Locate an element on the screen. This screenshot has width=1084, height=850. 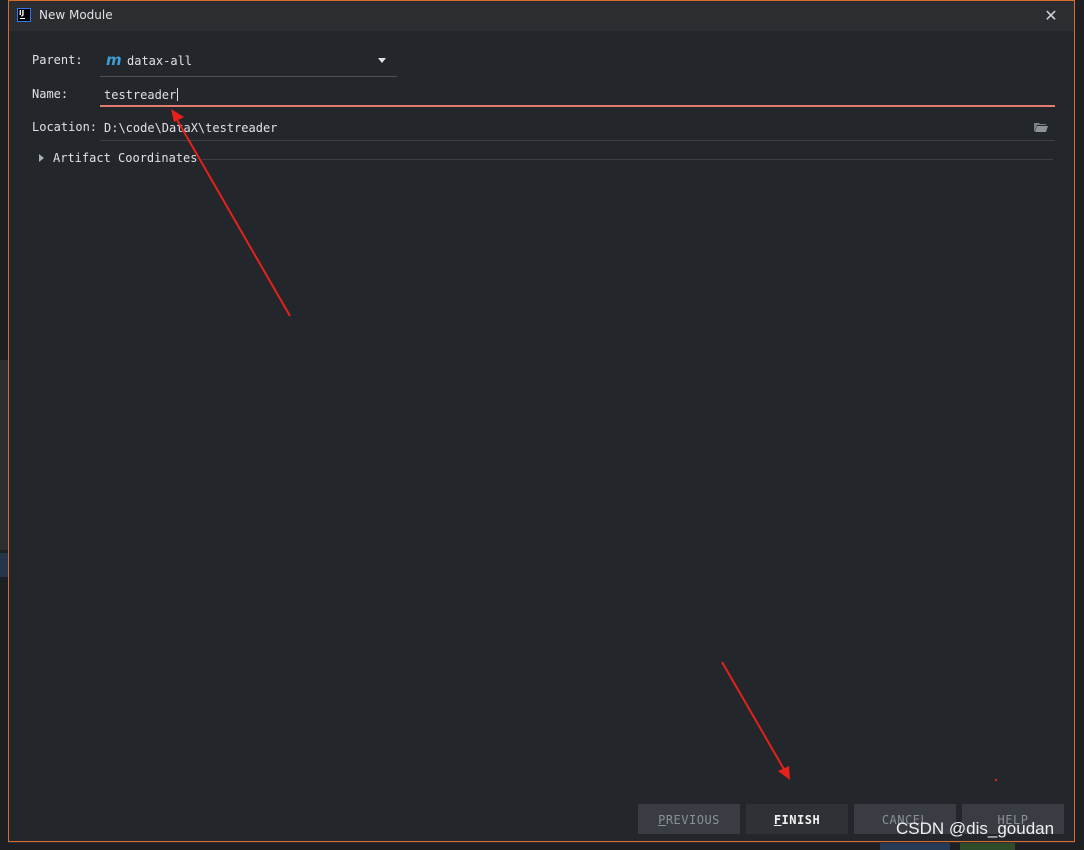
name-value: testreader is located at coordinates (140, 95).